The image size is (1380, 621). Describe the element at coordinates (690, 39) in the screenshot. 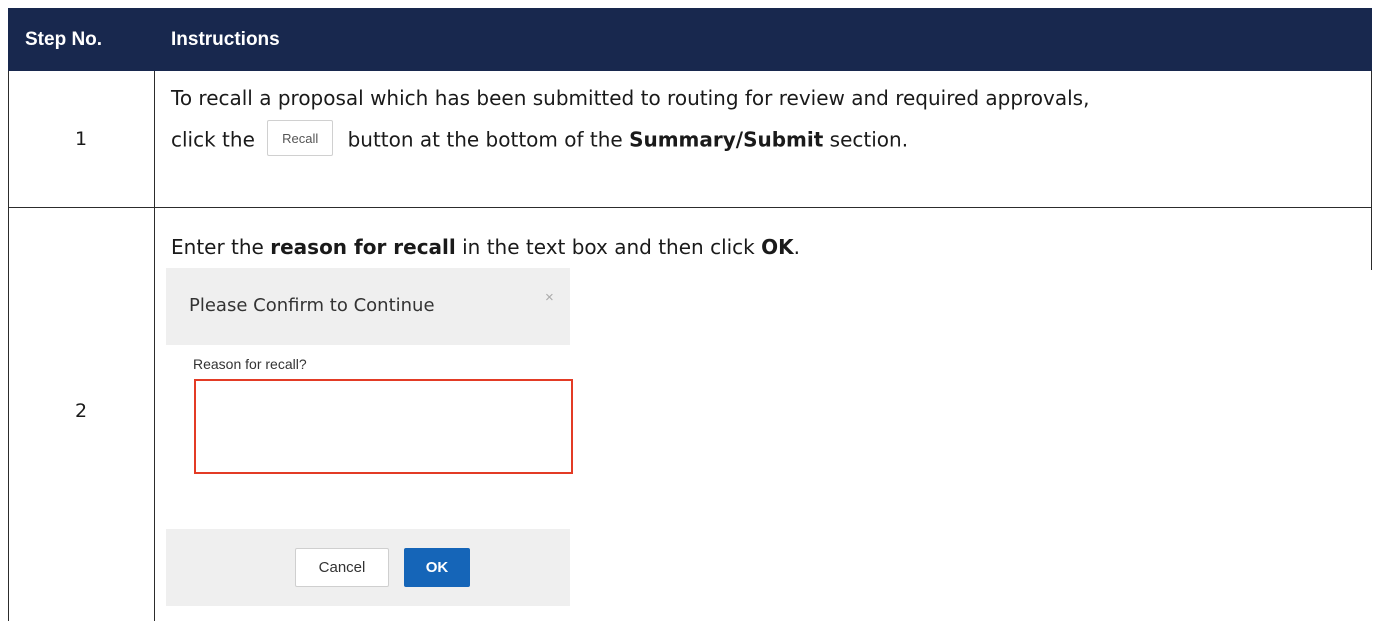

I see `table-header: Step No. Instructions` at that location.